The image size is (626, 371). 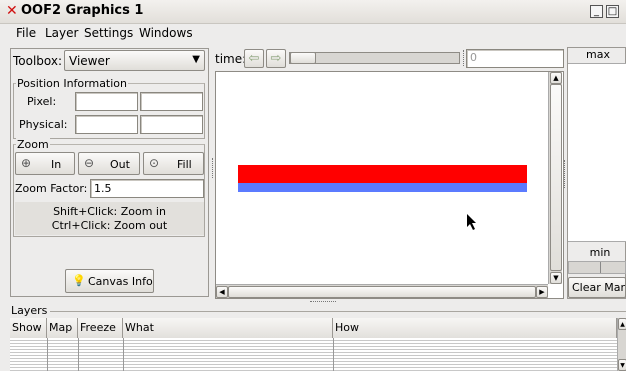 What do you see at coordinates (600, 252) in the screenshot?
I see `colorbar-min-label: min` at bounding box center [600, 252].